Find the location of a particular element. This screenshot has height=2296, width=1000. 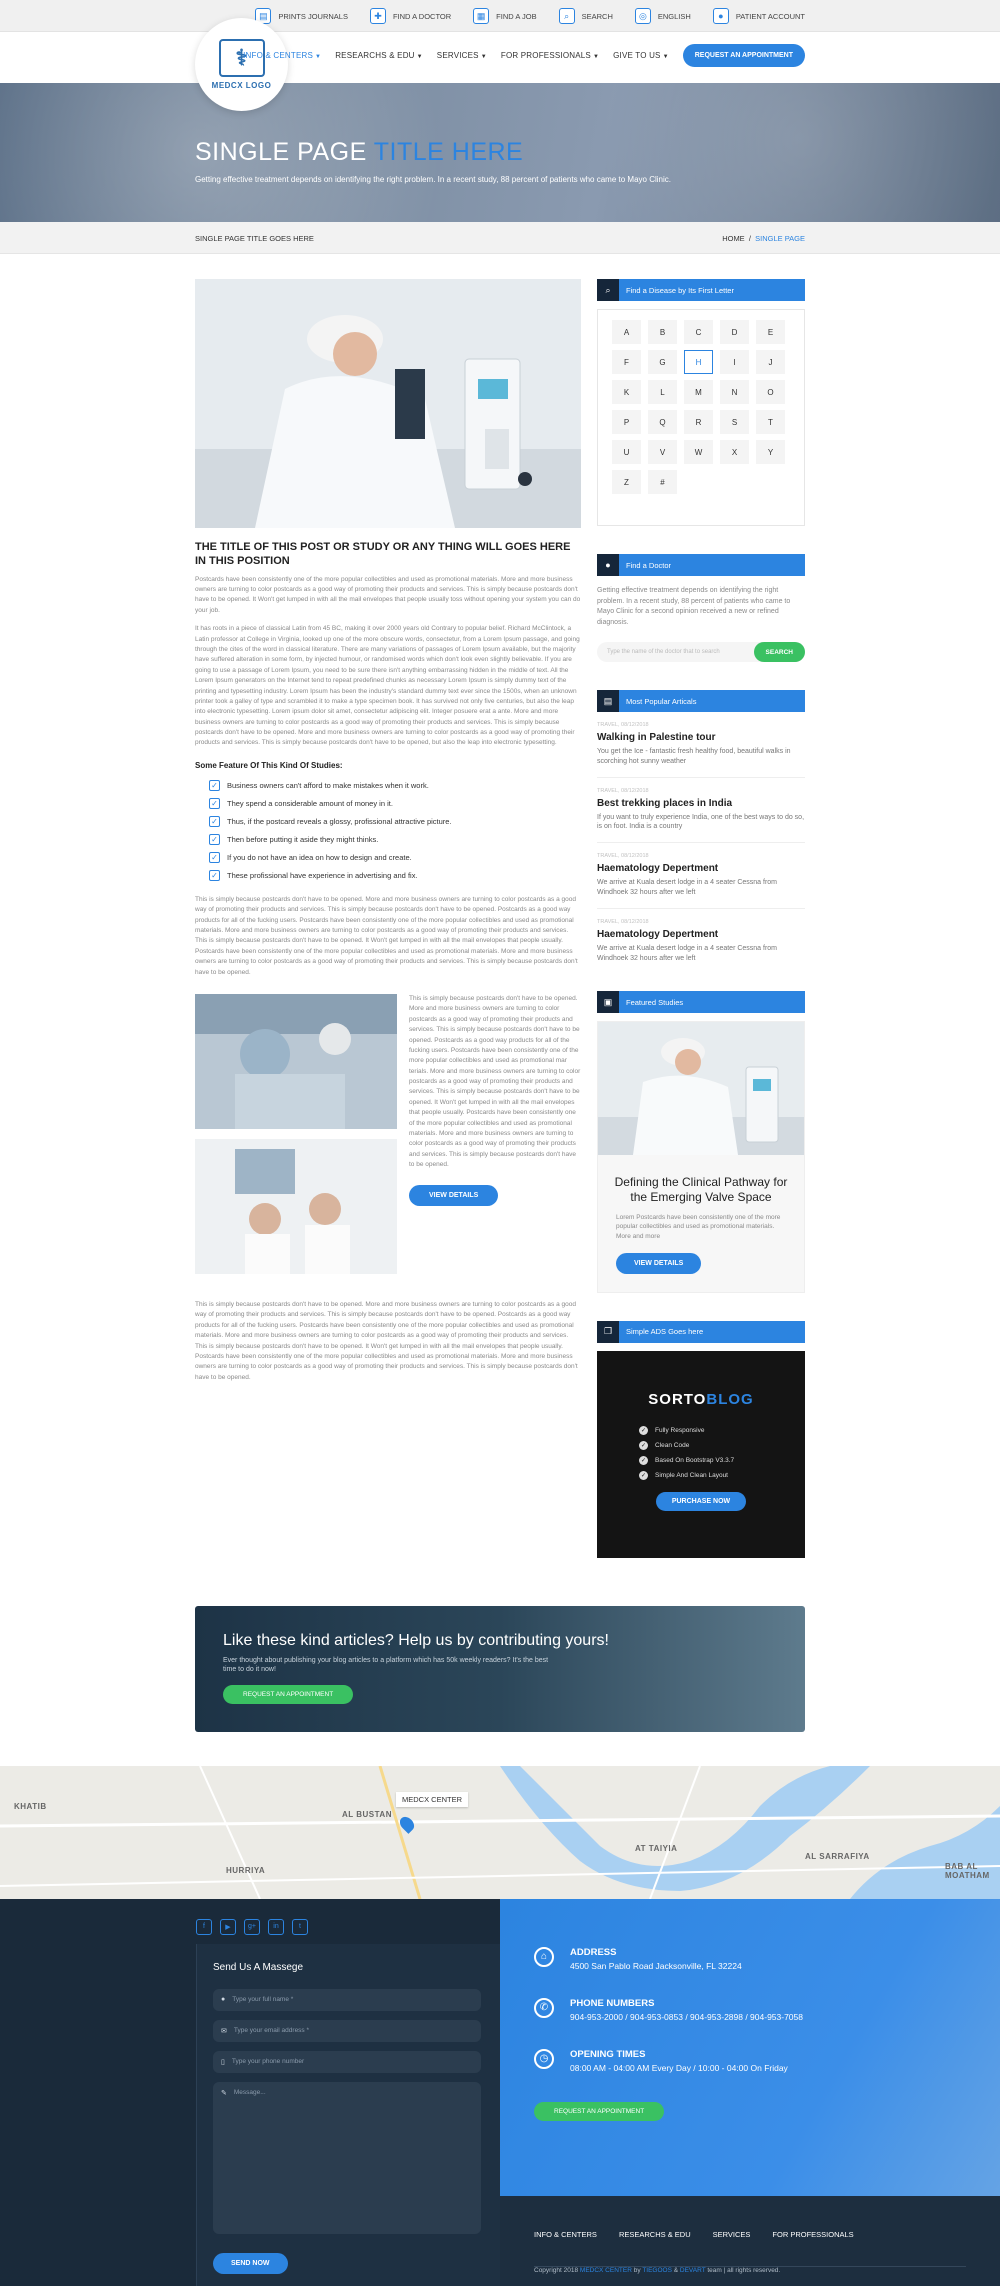

phone-field: ▯ Type your phone number is located at coordinates (347, 2061).